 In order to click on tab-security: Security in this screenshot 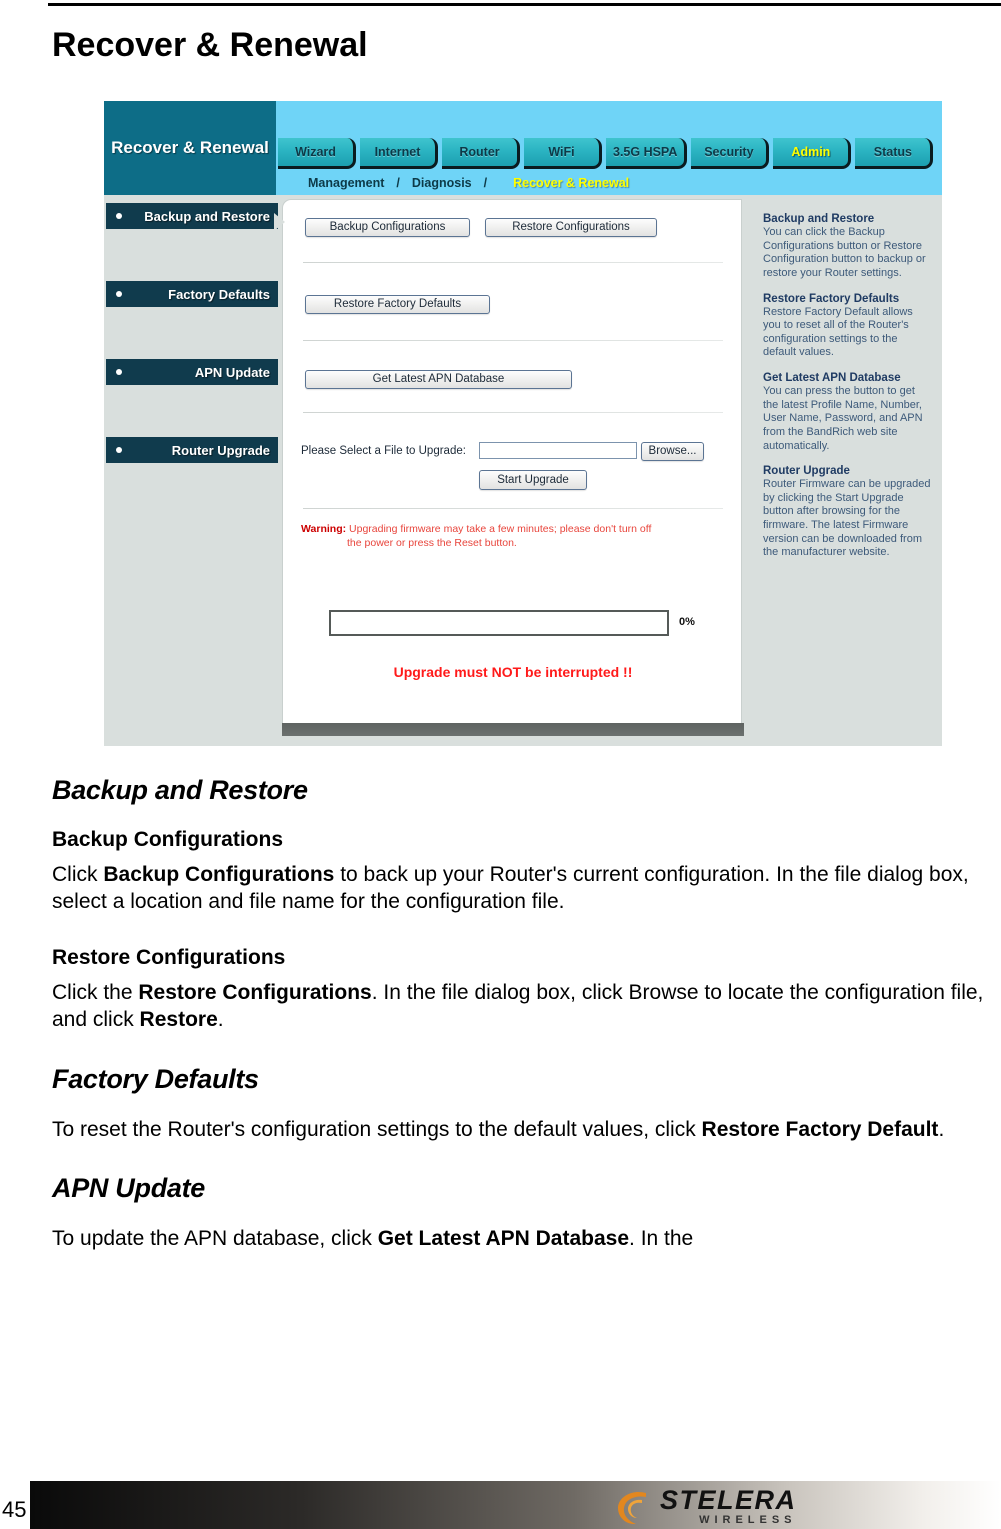, I will do `click(730, 153)`.